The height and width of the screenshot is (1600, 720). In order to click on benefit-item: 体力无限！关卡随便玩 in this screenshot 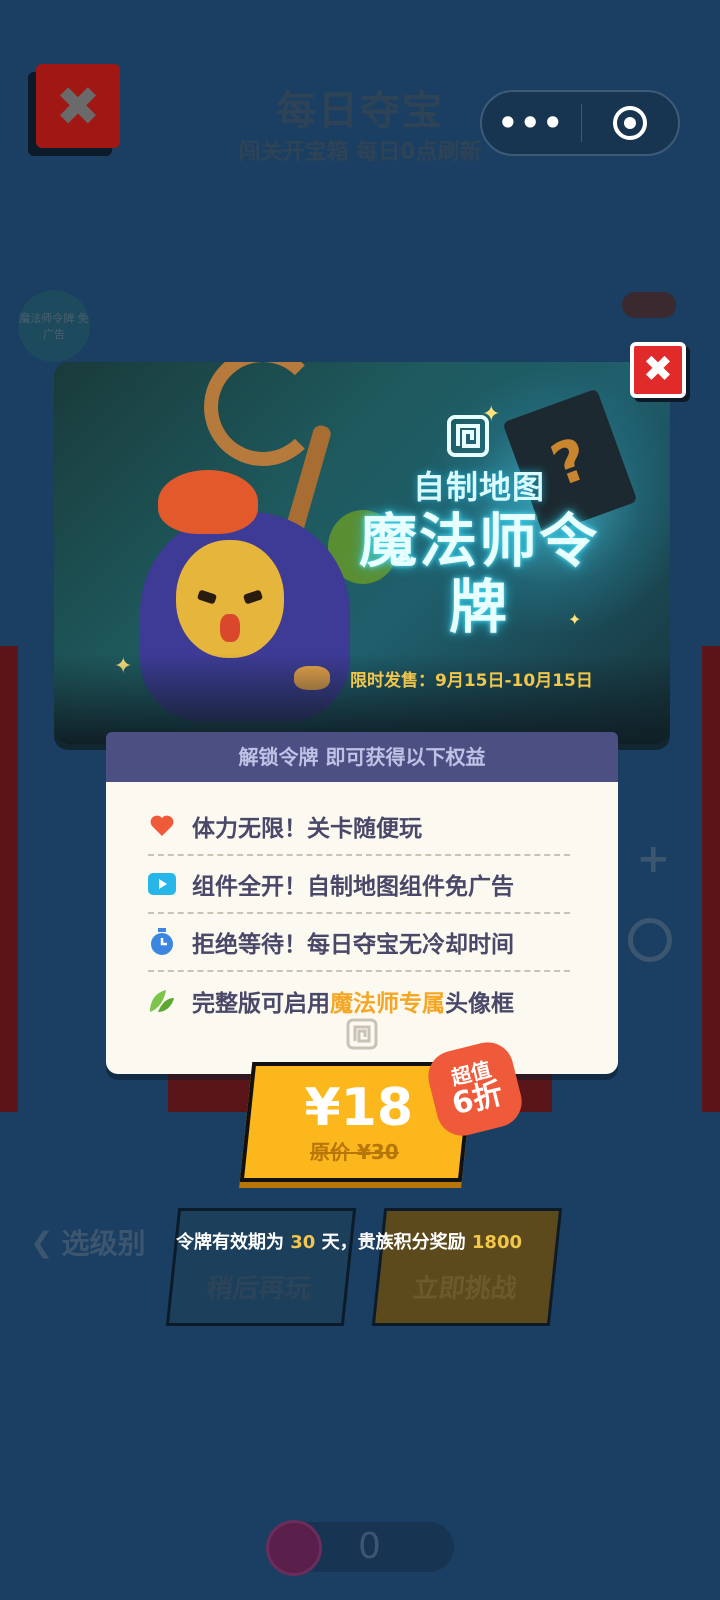, I will do `click(359, 827)`.